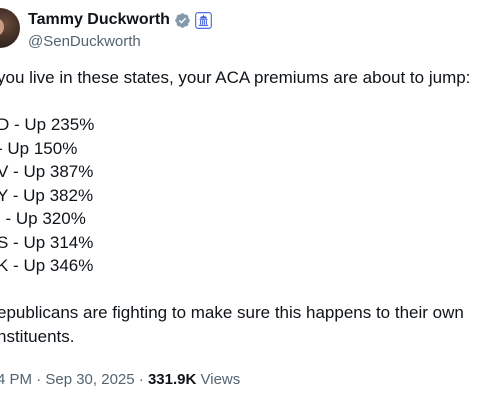 The width and height of the screenshot is (495, 400). Describe the element at coordinates (47, 171) in the screenshot. I see `state-line: V - Up 387%` at that location.